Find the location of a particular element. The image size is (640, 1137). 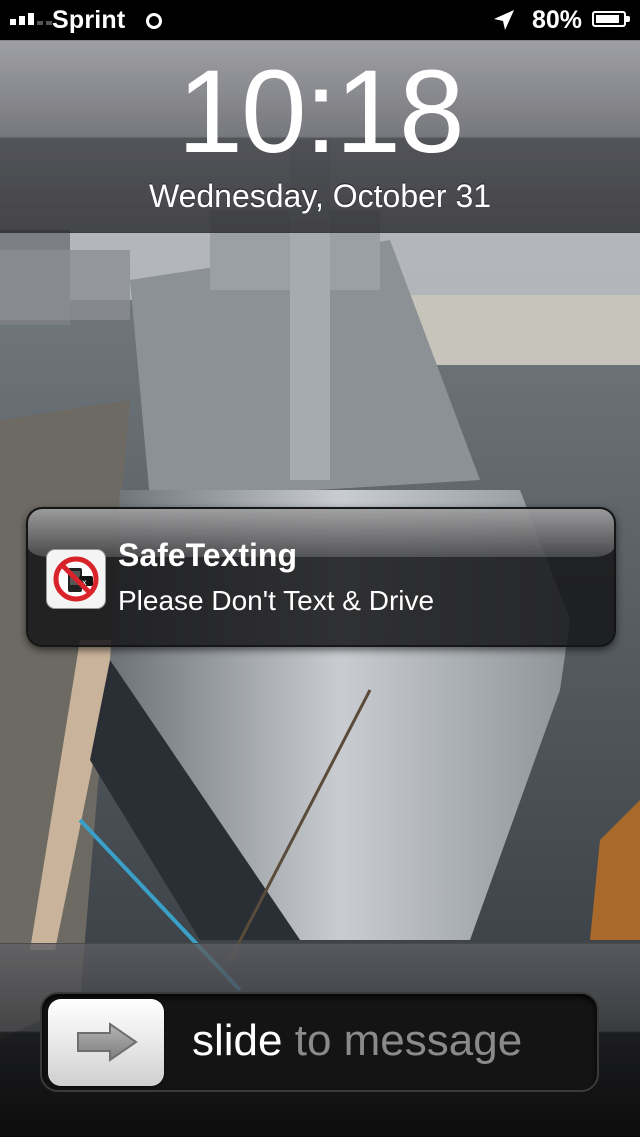

slide-to-message-slider: slide to message is located at coordinates (319, 1042).